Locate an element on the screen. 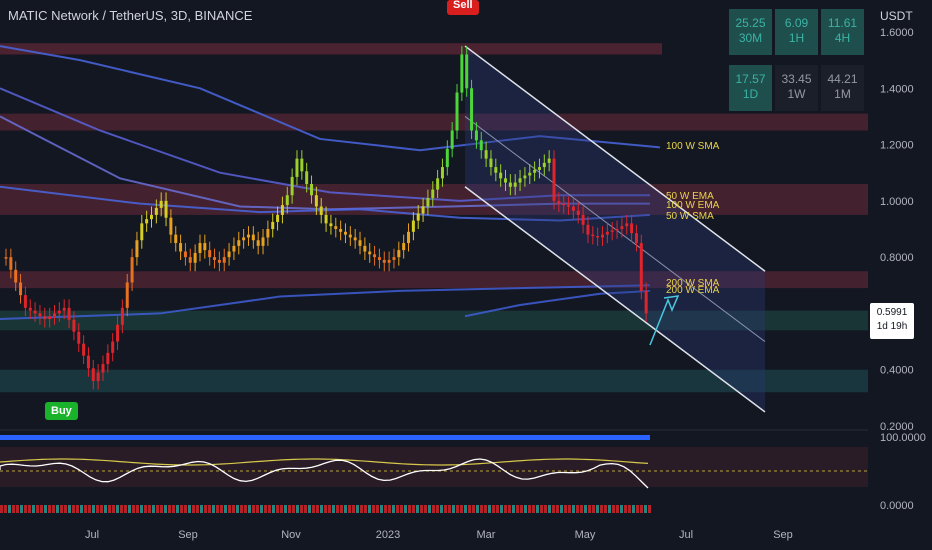 The image size is (932, 550). rsi-cell-1m: 44.21 1M is located at coordinates (842, 88).